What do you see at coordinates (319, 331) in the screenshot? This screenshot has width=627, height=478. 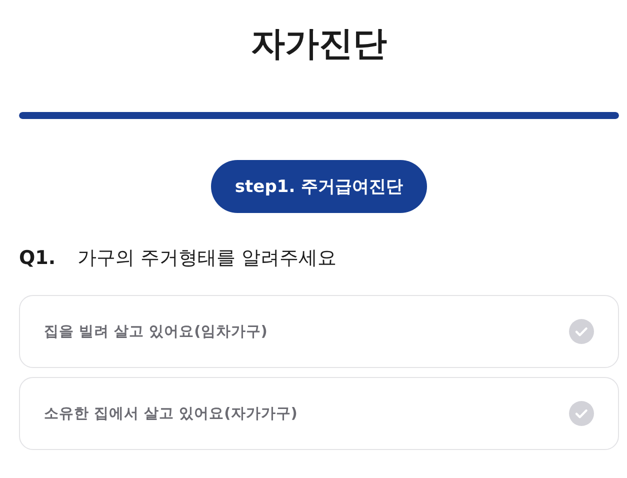 I see `answer-option: 집을 빌려 살고 있어요(임차가구)` at bounding box center [319, 331].